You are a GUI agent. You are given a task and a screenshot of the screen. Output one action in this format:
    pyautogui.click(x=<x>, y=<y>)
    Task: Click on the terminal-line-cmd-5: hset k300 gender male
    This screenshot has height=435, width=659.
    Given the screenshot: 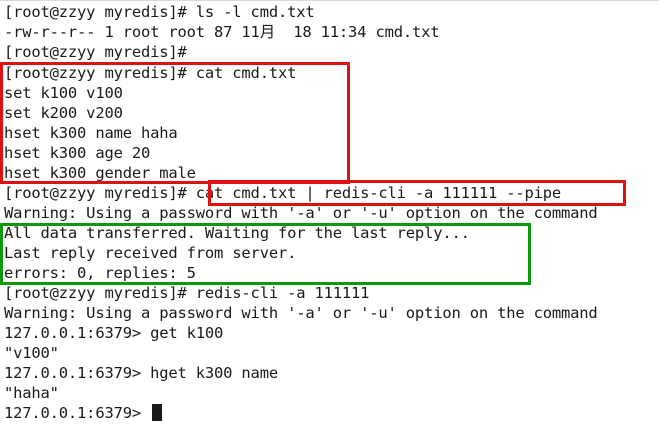 What is the action you would take?
    pyautogui.click(x=100, y=173)
    